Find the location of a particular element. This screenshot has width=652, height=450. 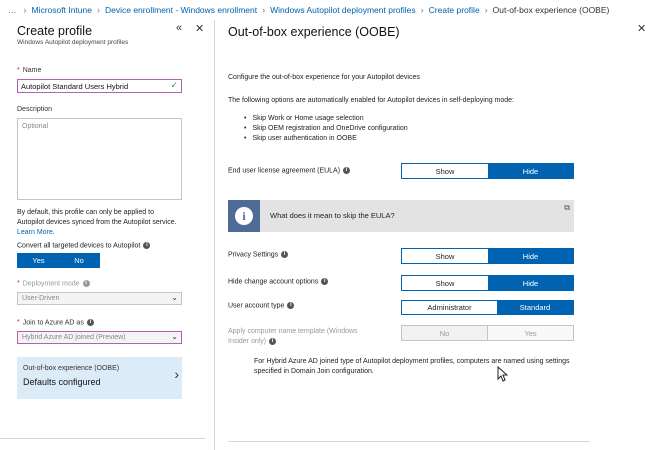

name-field-value: Autopilot Standard Users Hybrid is located at coordinates (75, 86).